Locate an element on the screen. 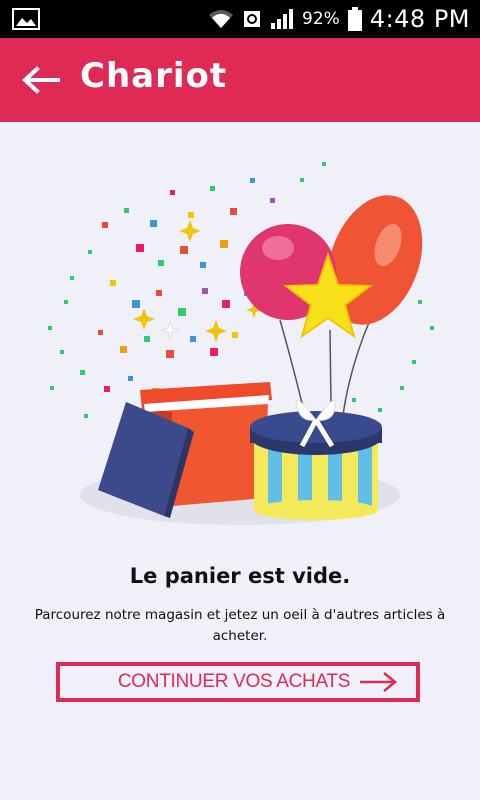 Image resolution: width=480 pixels, height=800 pixels. empty-cart-title: Le panier est vide. is located at coordinates (240, 576).